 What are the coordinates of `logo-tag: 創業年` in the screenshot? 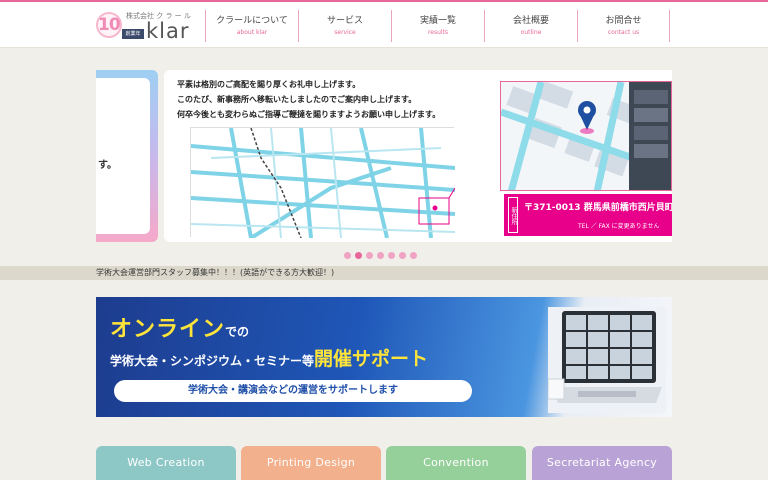 It's located at (133, 34).